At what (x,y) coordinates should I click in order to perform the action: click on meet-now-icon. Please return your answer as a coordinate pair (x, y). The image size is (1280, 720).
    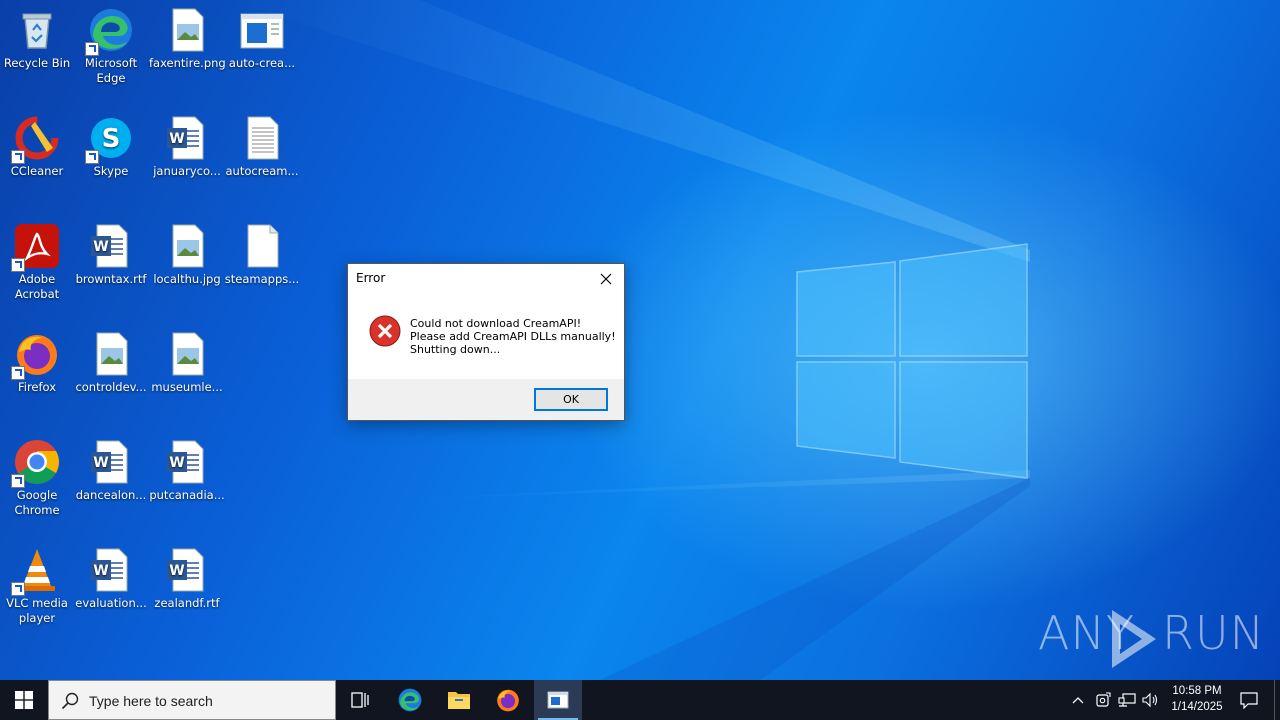
    Looking at the image, I should click on (1103, 699).